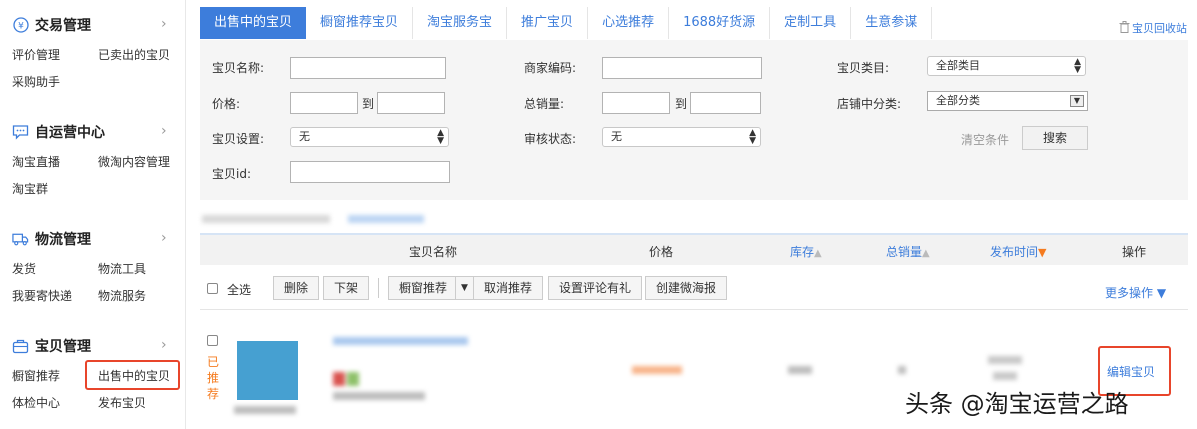 This screenshot has height=429, width=1197. What do you see at coordinates (304, 136) in the screenshot?
I see `item-setting-value: 无` at bounding box center [304, 136].